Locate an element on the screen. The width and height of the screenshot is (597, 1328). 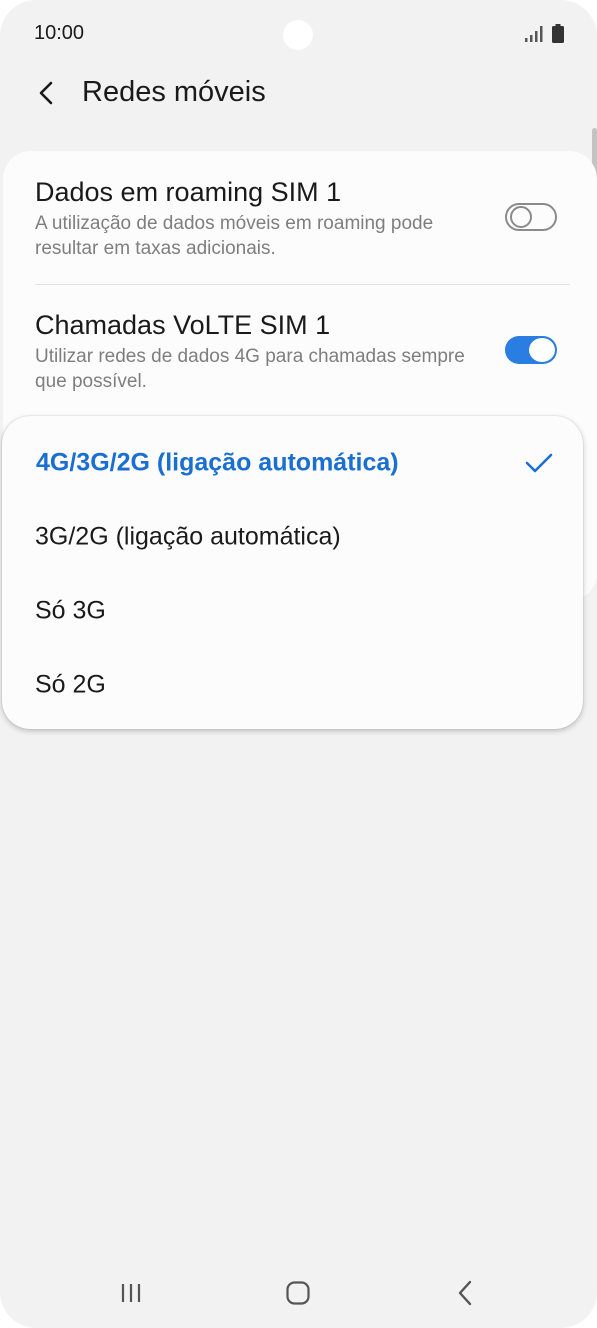
menu-option-3g-2g: 3G/2G (ligação automática) is located at coordinates (292, 537).